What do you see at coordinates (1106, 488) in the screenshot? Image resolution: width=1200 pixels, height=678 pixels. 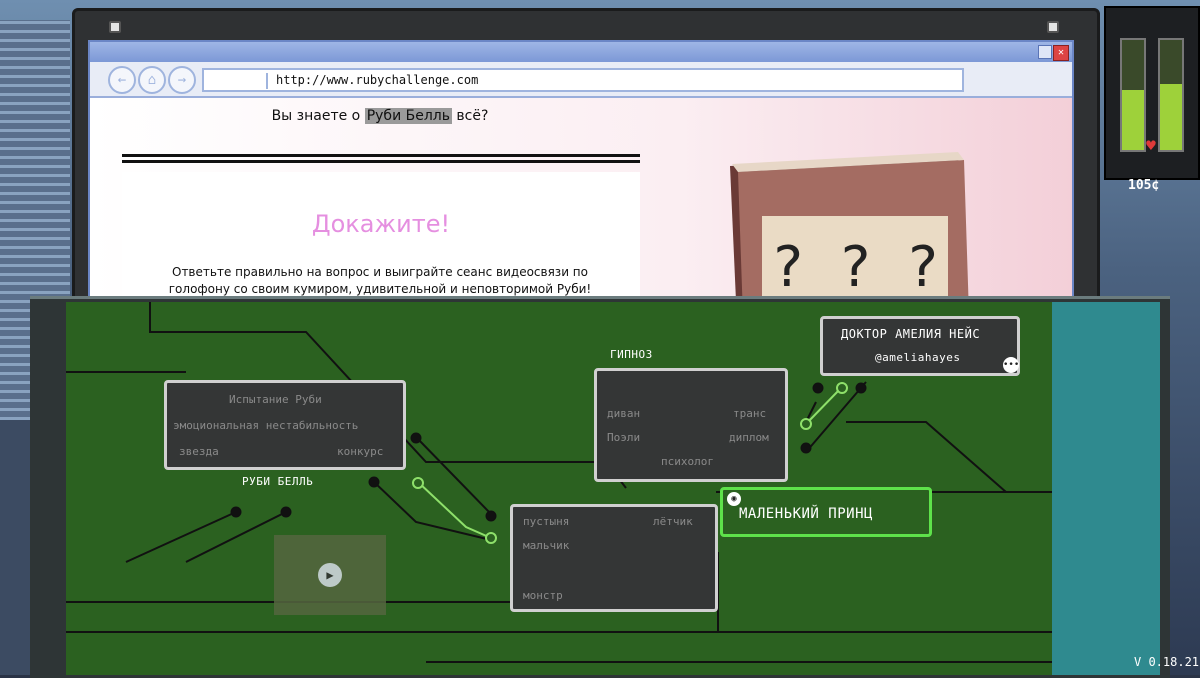 I see `board-side-panel` at bounding box center [1106, 488].